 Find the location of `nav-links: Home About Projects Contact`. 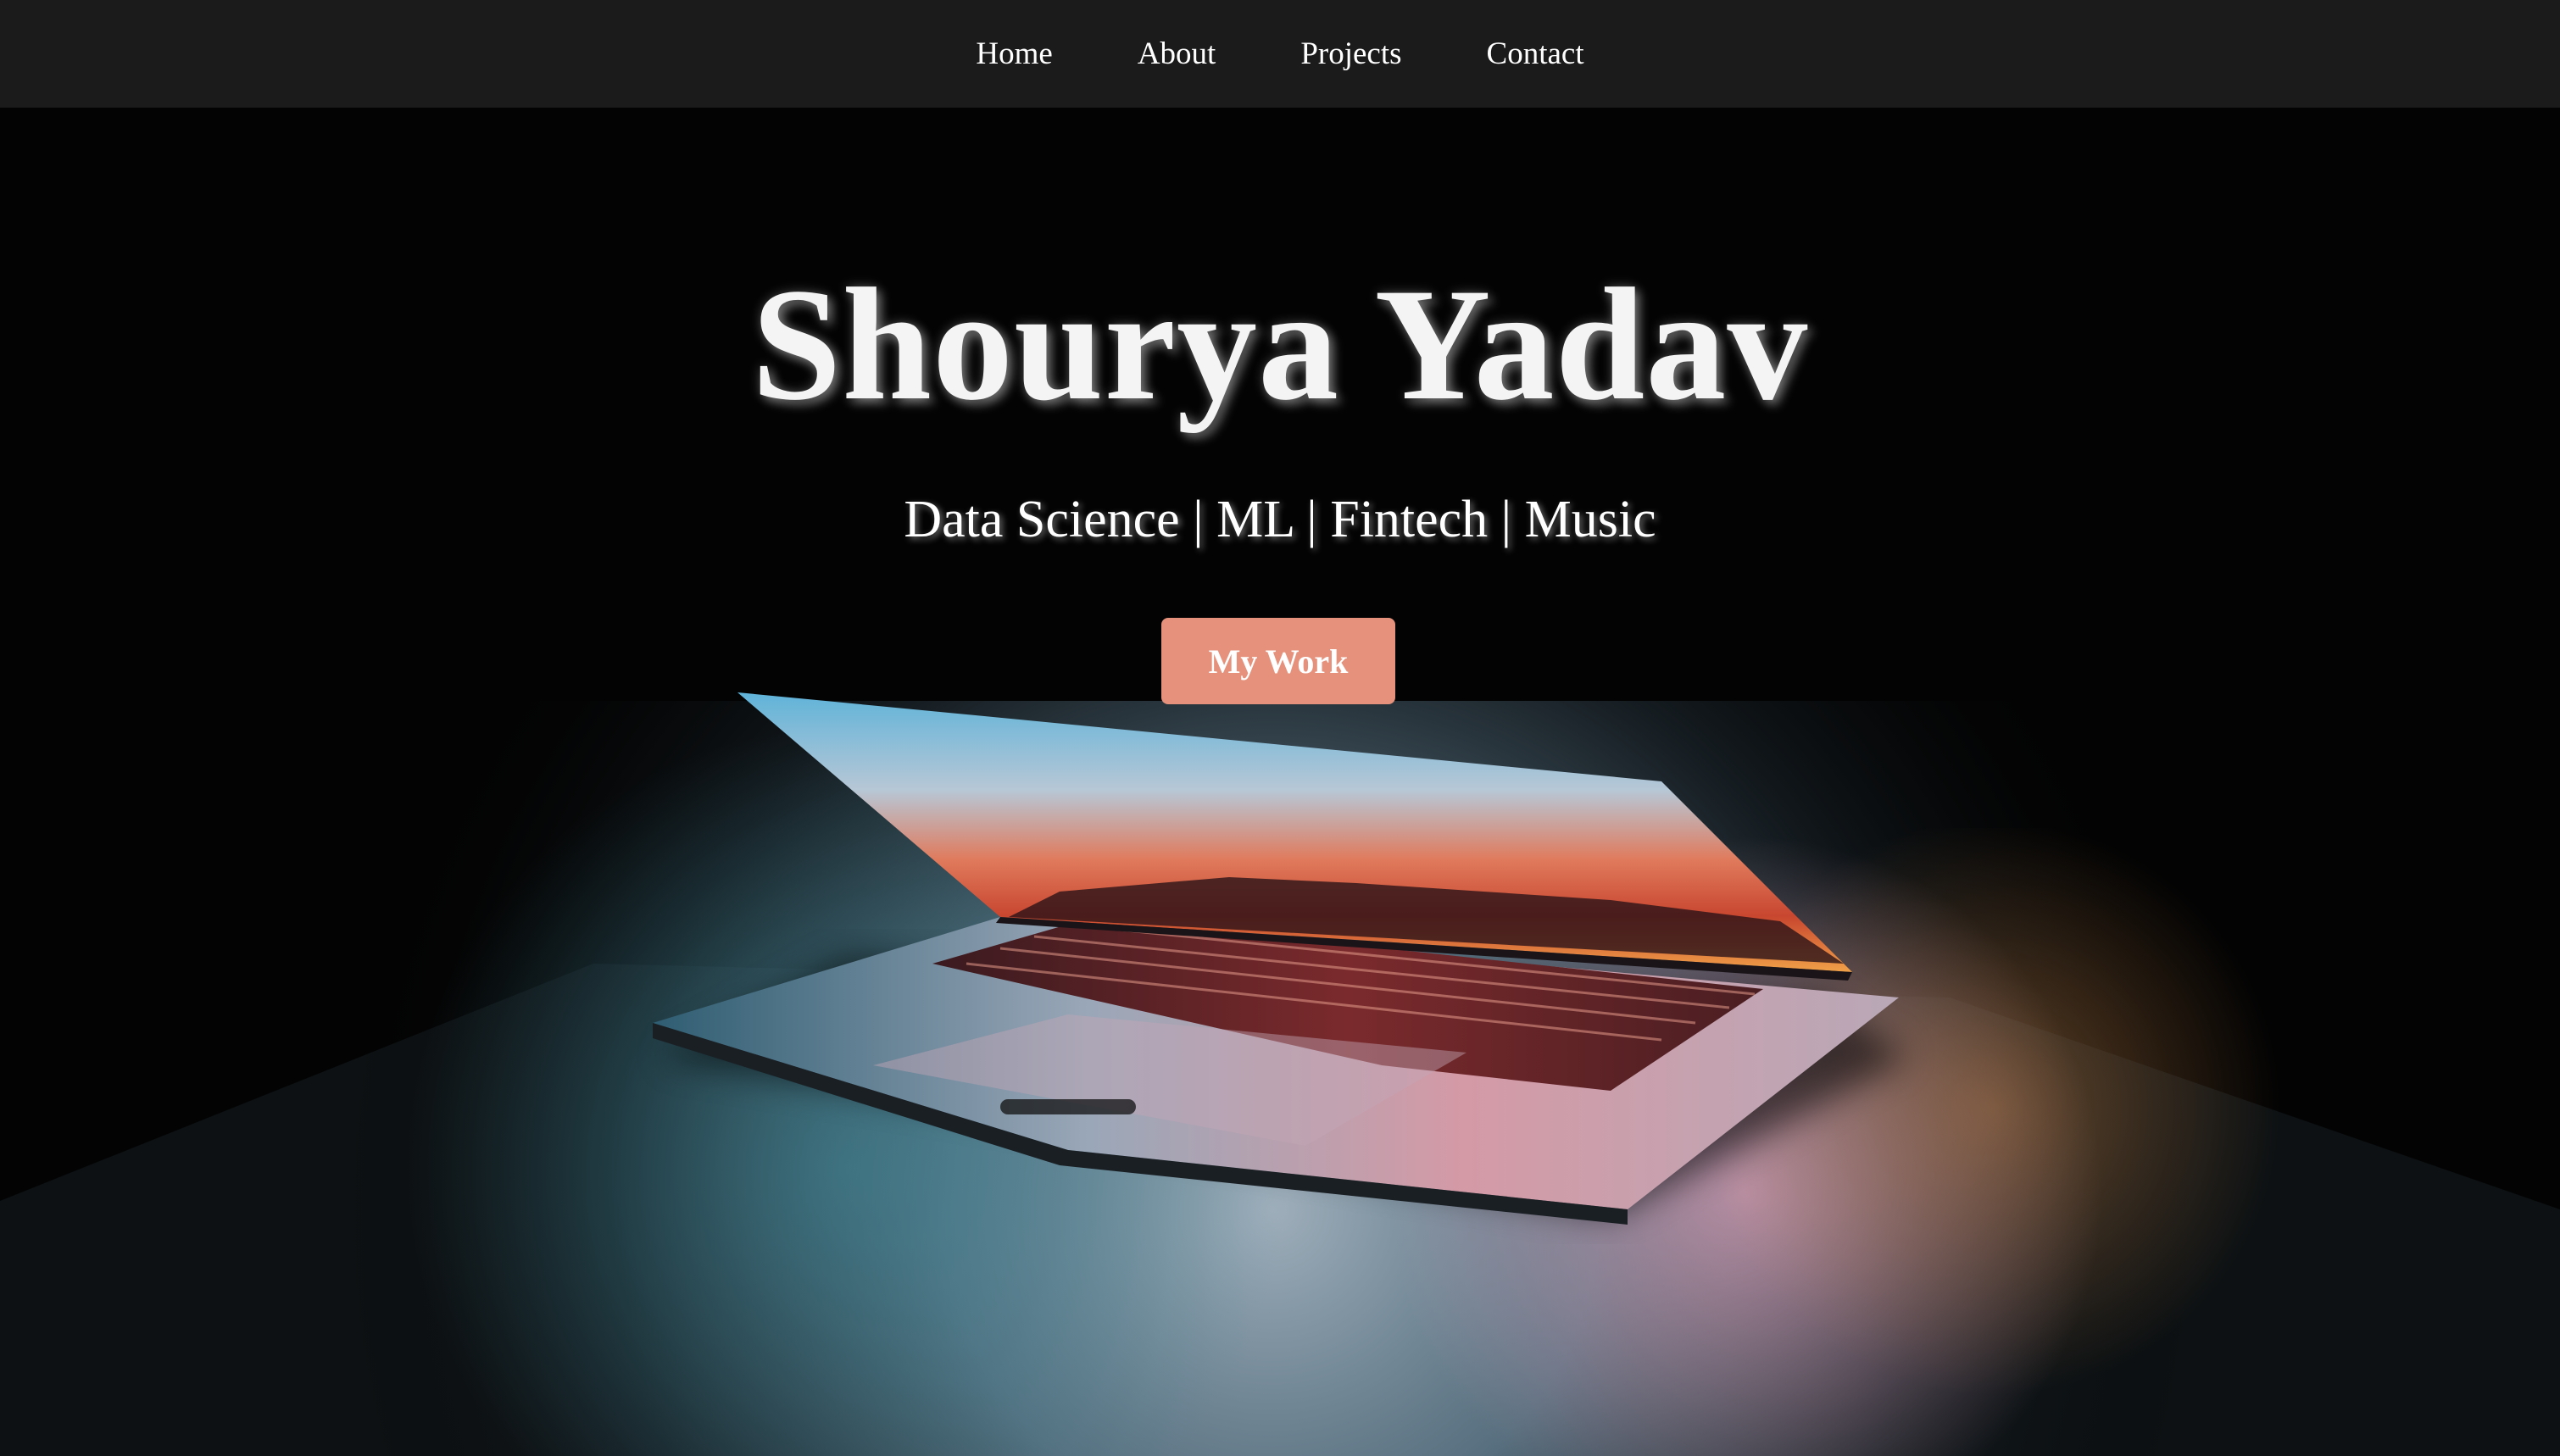

nav-links: Home About Projects Contact is located at coordinates (1280, 54).